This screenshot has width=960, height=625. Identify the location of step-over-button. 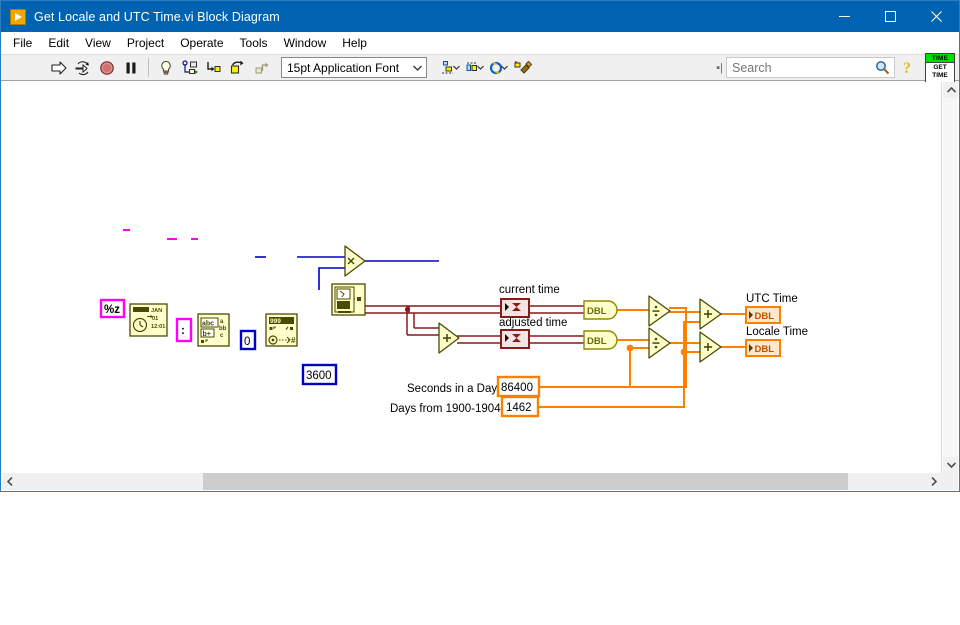
(238, 67).